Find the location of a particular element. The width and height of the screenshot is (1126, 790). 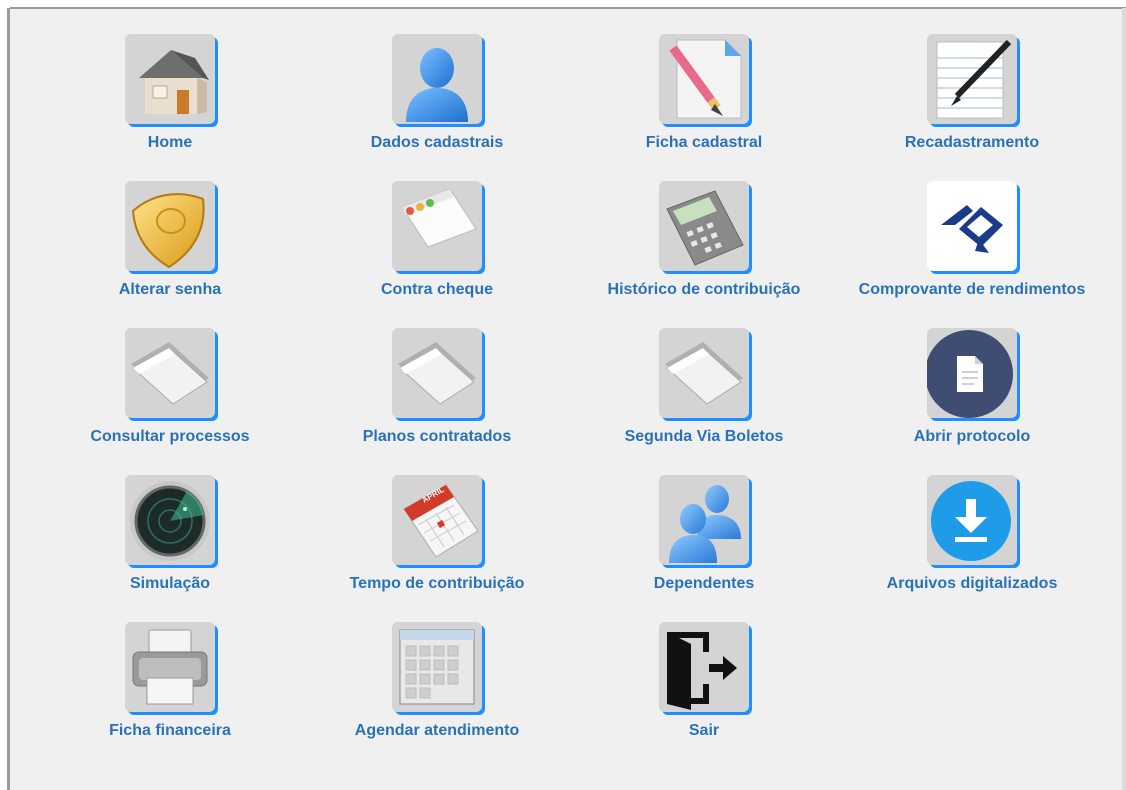

menu-item-segunda-via-boletos: Segunda Via Boletos is located at coordinates (704, 387).